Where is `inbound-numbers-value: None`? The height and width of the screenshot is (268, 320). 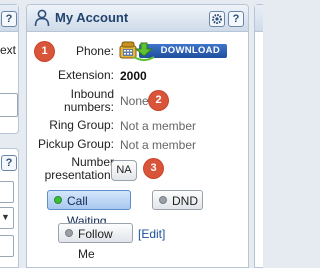
inbound-numbers-value: None is located at coordinates (134, 101).